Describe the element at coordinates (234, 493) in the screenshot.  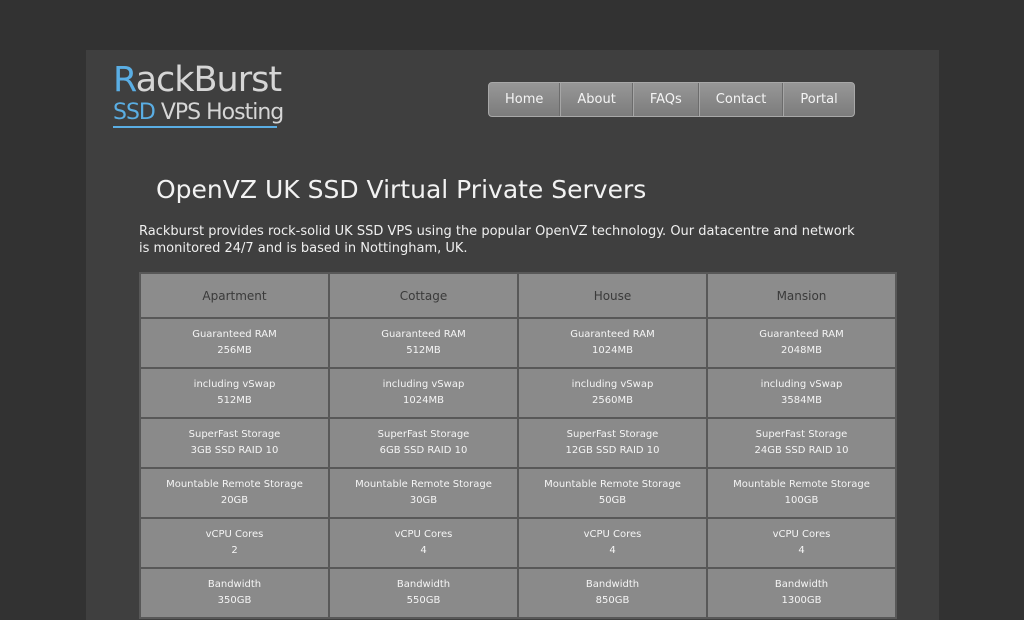
I see `table-cell: Mountable Remote Storage 20GB` at that location.